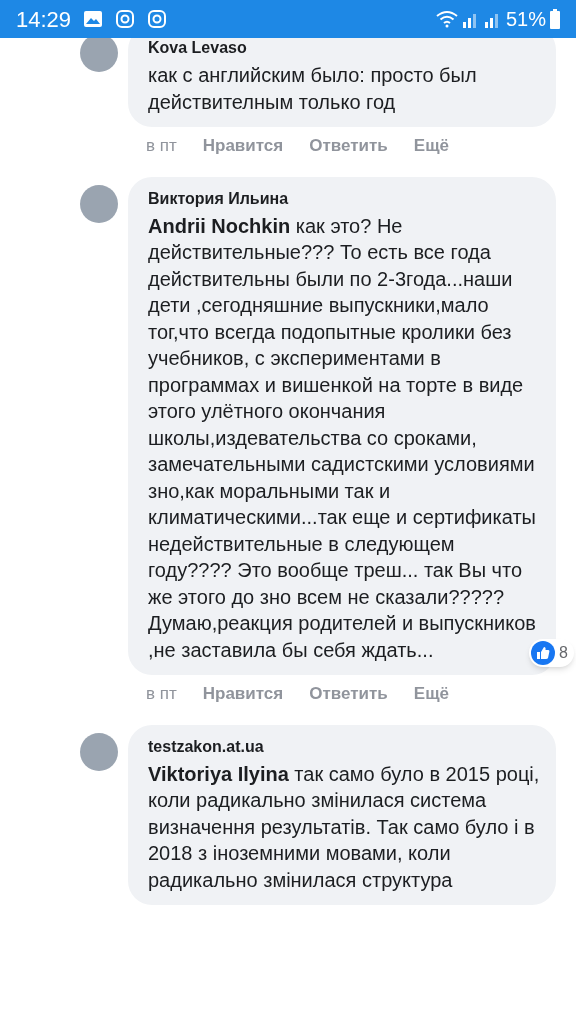 This screenshot has height=1024, width=576. What do you see at coordinates (555, 19) in the screenshot?
I see `battery-icon` at bounding box center [555, 19].